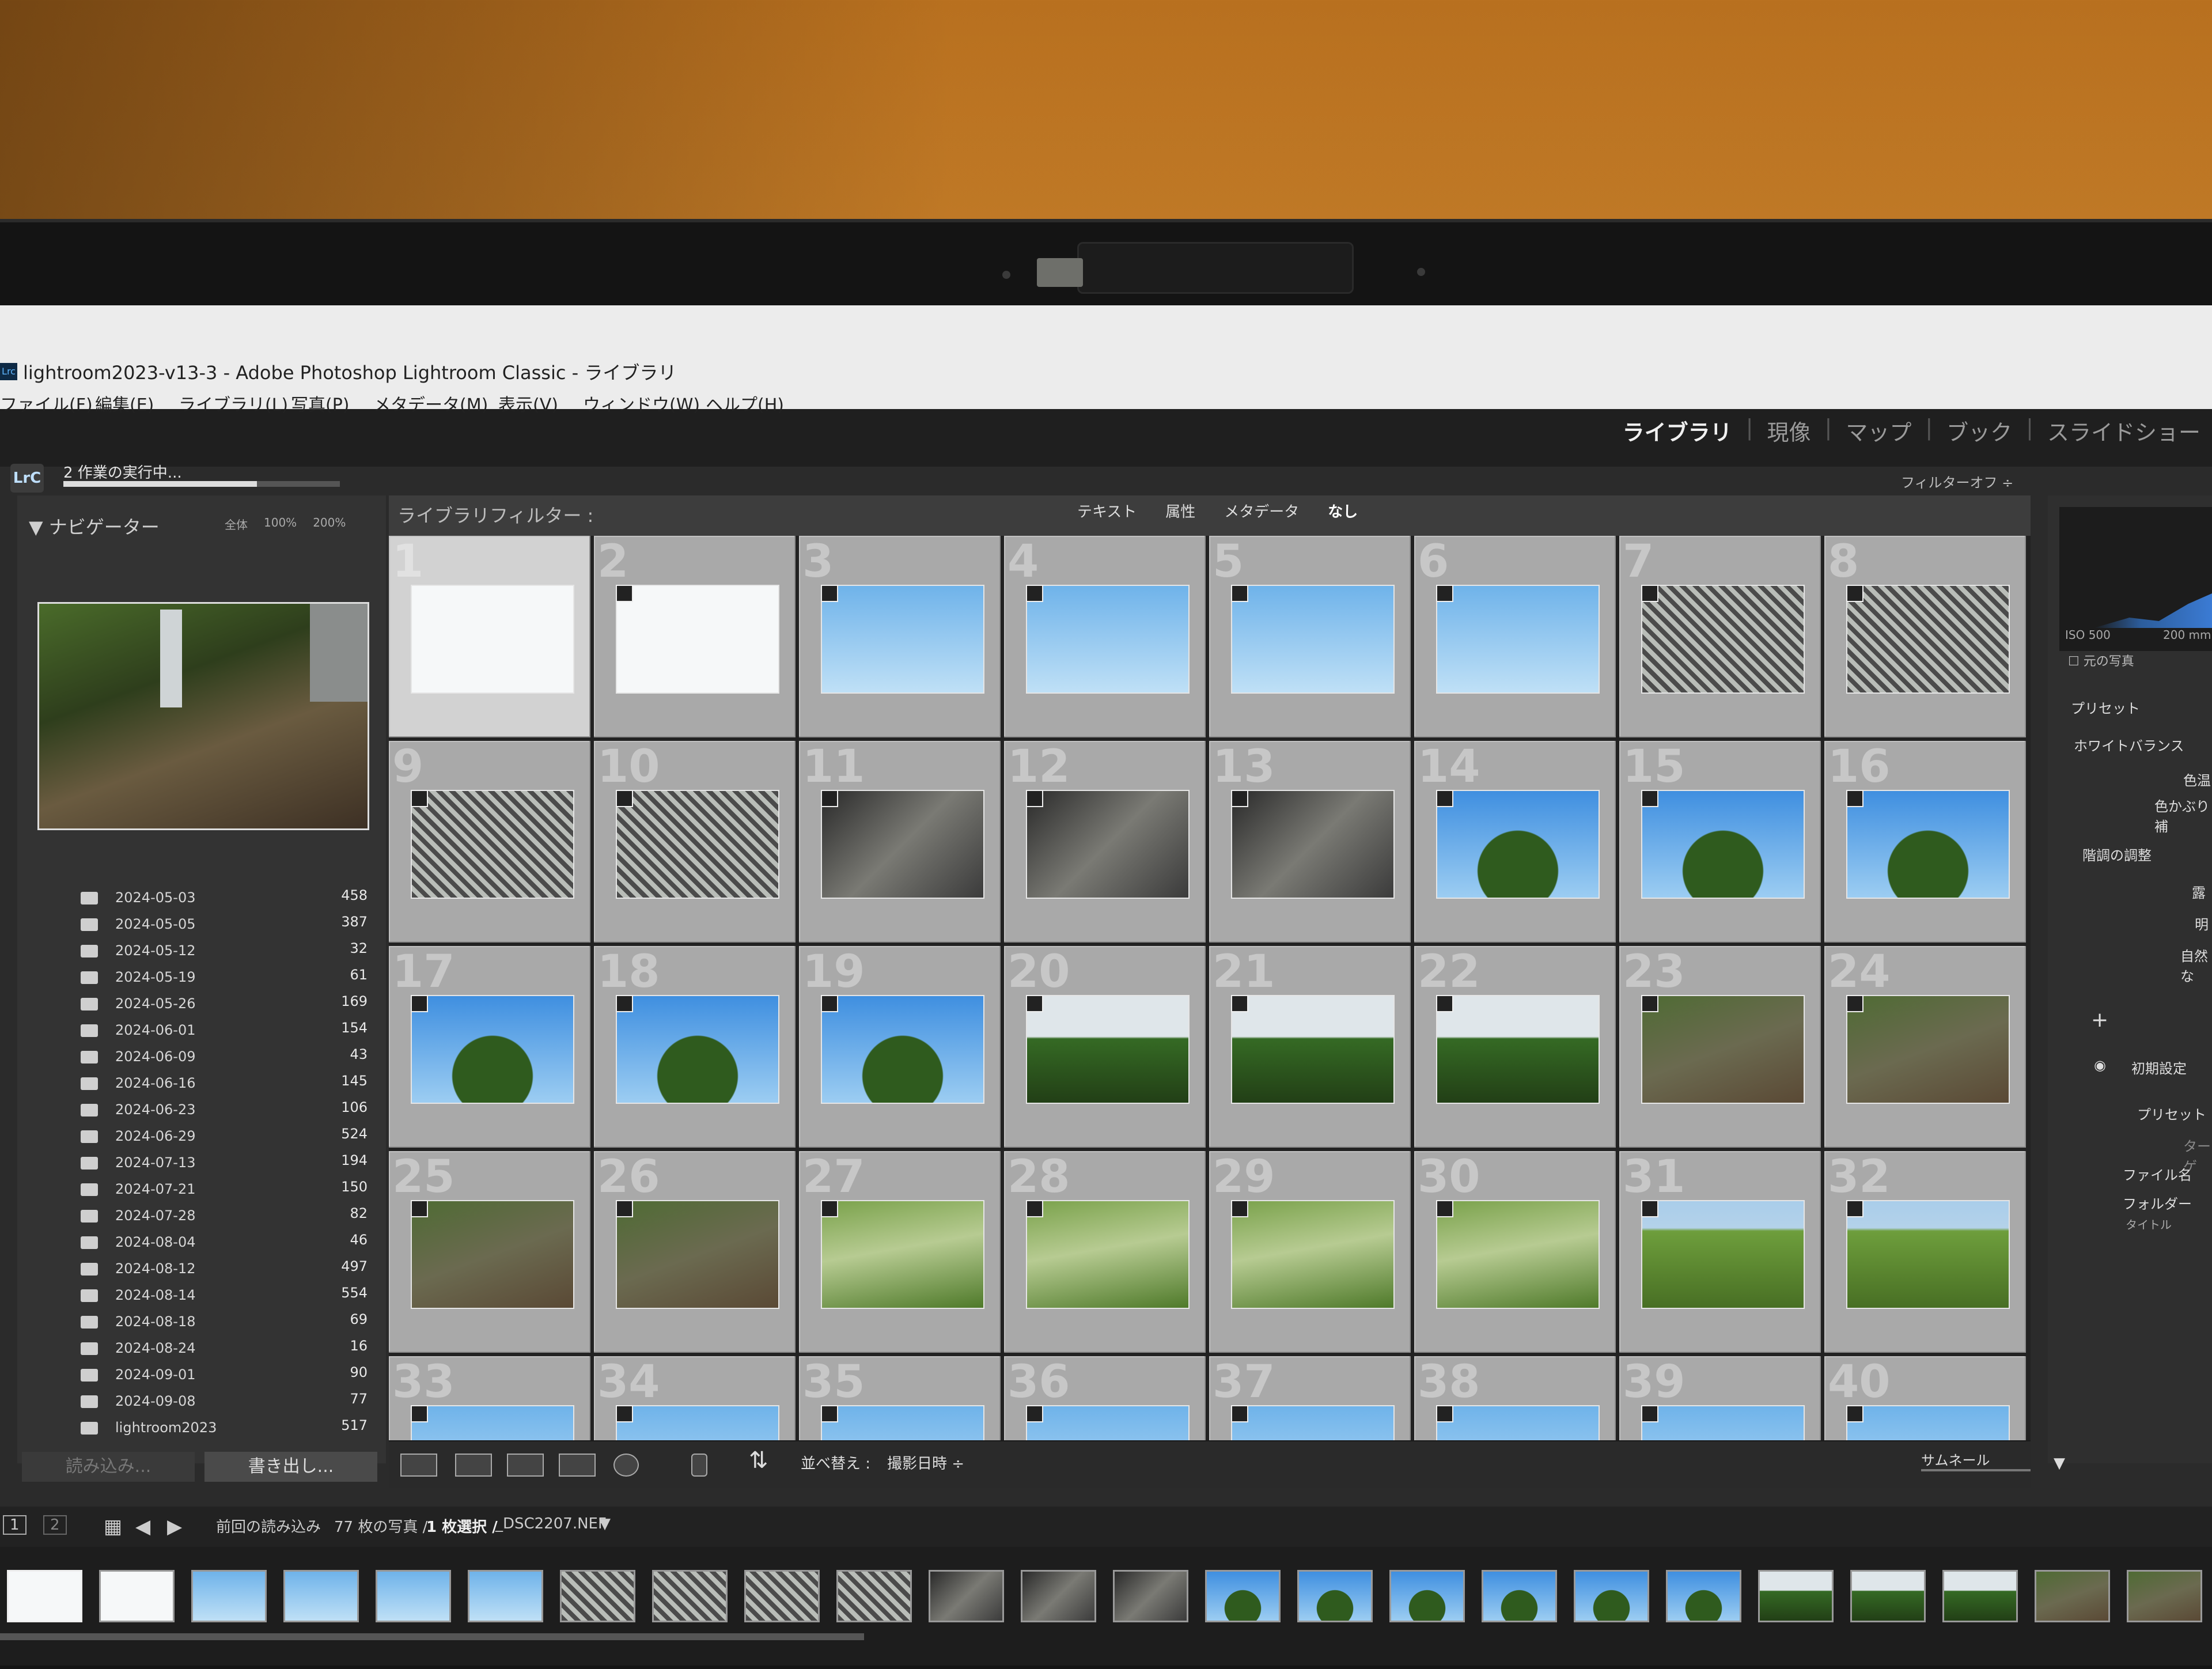  What do you see at coordinates (489, 636) in the screenshot?
I see `grid-cell: 1` at bounding box center [489, 636].